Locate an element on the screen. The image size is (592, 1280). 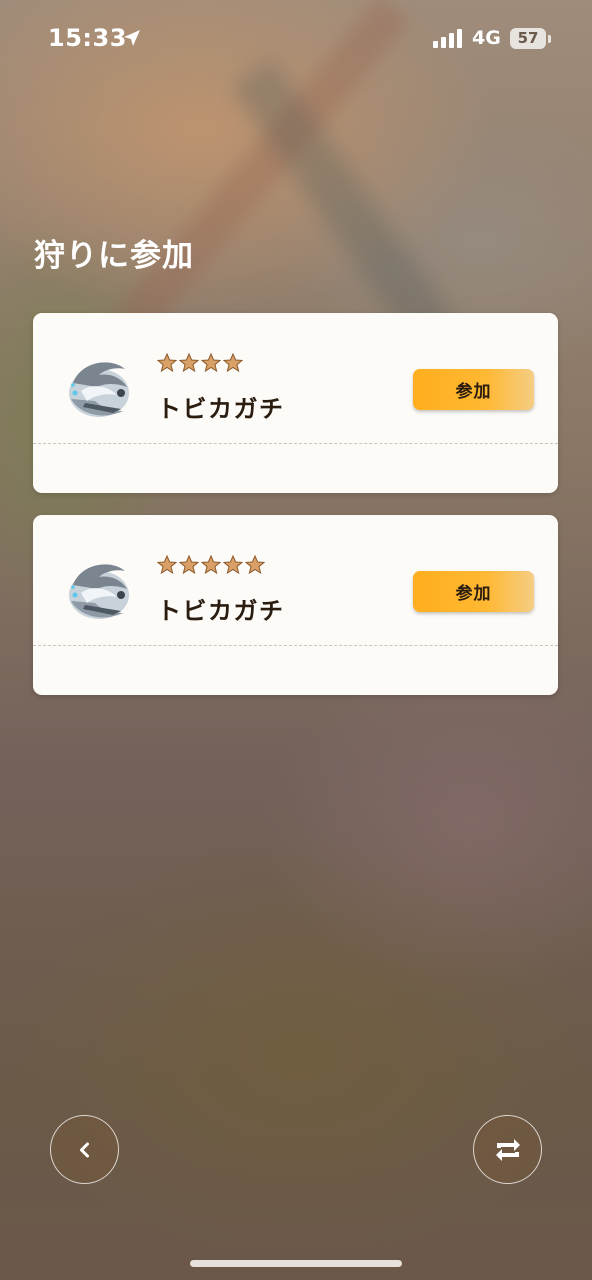
location-arrow-icon is located at coordinates (132, 38).